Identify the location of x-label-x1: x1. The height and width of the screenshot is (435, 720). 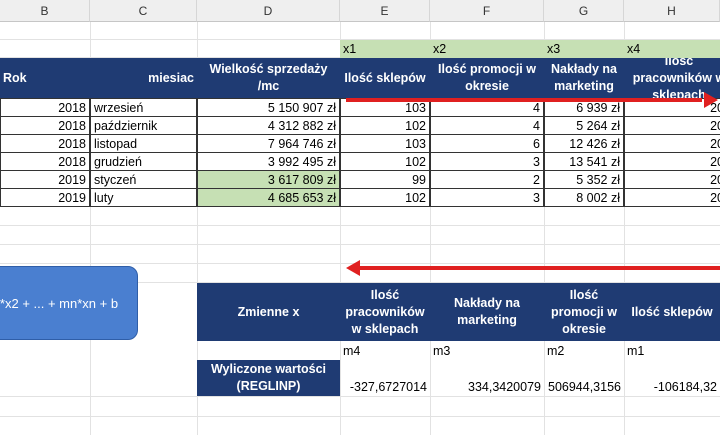
(385, 49).